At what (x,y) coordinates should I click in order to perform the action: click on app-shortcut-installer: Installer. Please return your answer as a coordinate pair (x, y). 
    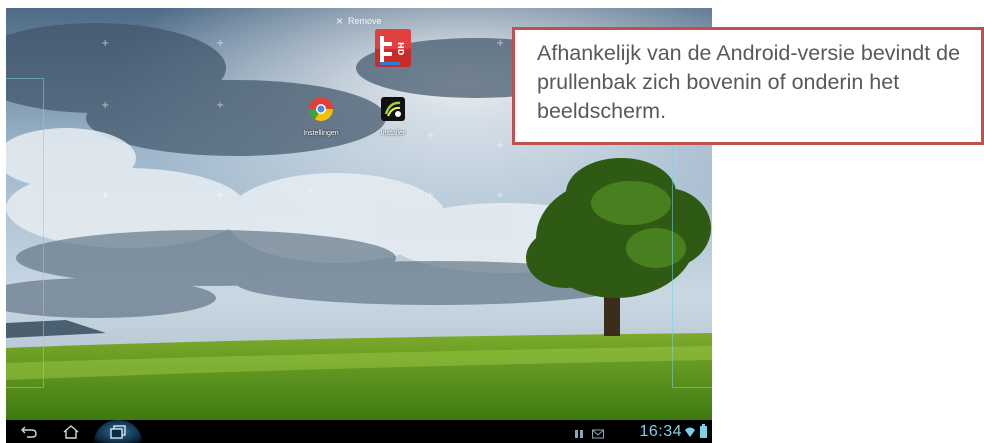
    Looking at the image, I should click on (393, 116).